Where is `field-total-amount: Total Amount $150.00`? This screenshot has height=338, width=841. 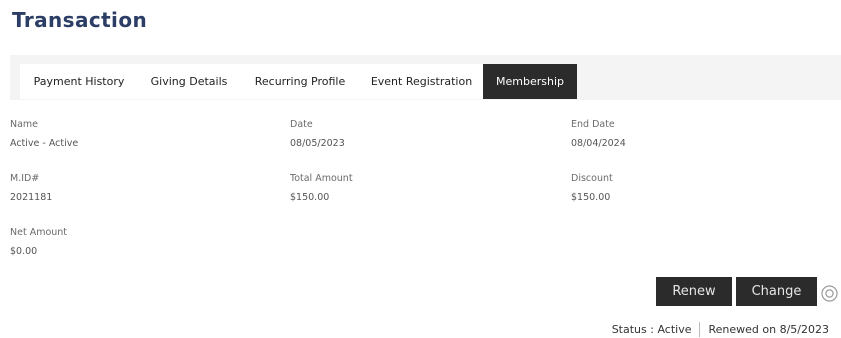 field-total-amount: Total Amount $150.00 is located at coordinates (321, 188).